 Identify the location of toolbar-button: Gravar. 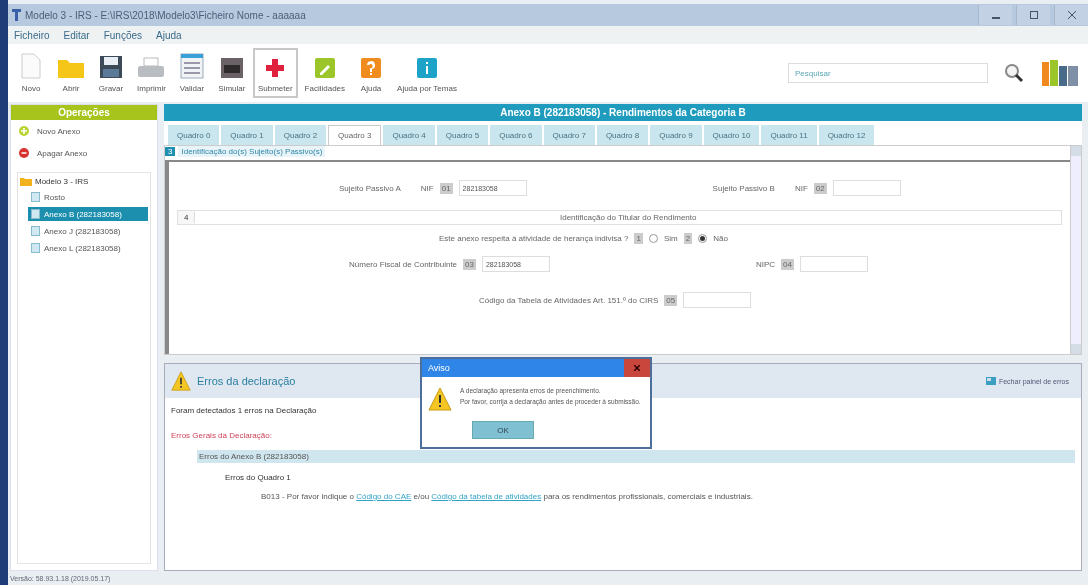
(111, 73).